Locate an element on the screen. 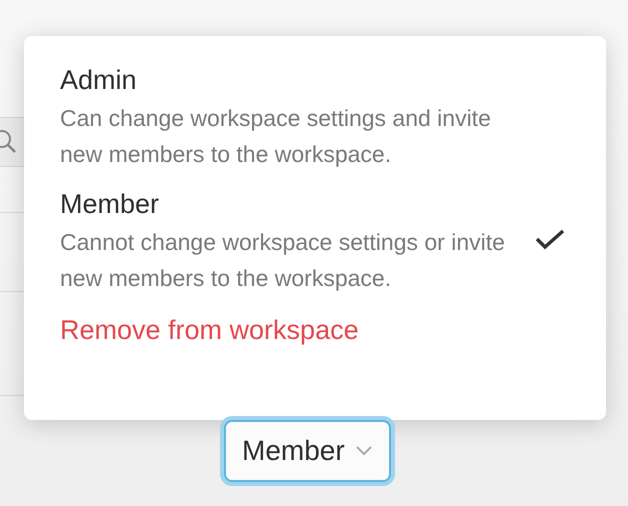  role-description: Can change workspace settings and invite new members to the workspace. is located at coordinates (276, 136).